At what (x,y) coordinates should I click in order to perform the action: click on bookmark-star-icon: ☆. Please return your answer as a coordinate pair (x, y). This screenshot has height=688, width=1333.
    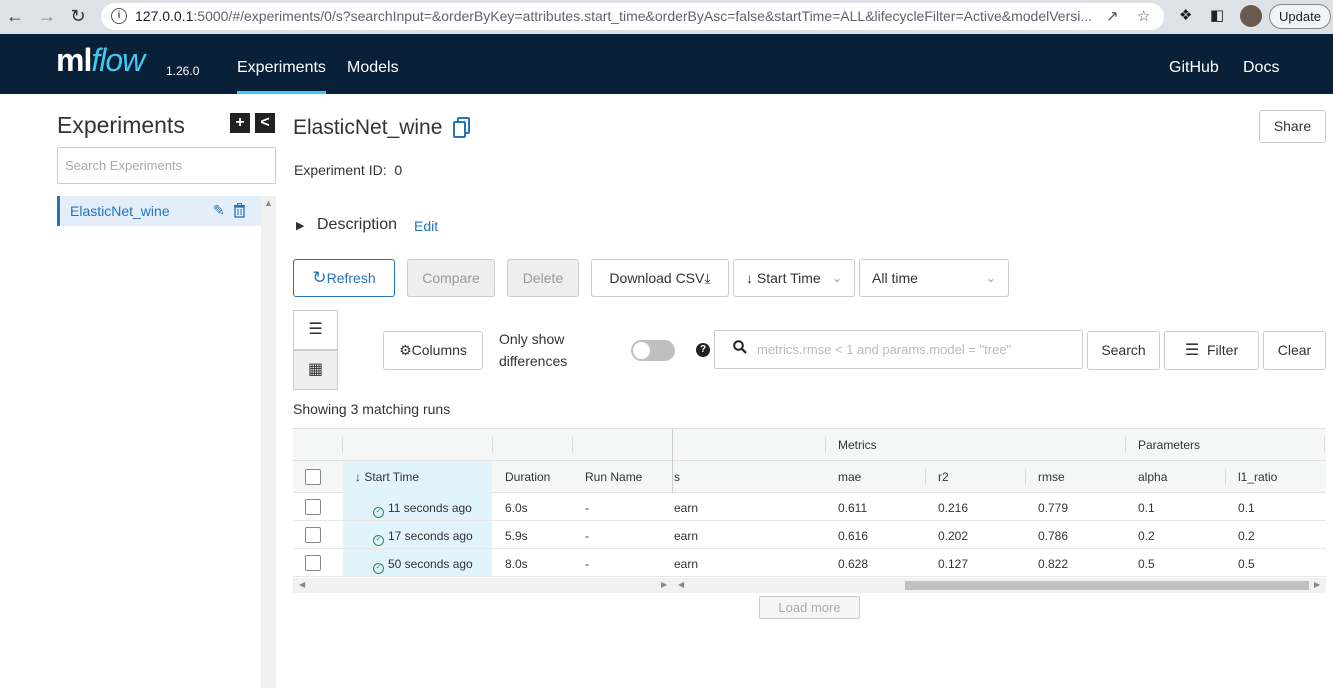
    Looking at the image, I should click on (1143, 16).